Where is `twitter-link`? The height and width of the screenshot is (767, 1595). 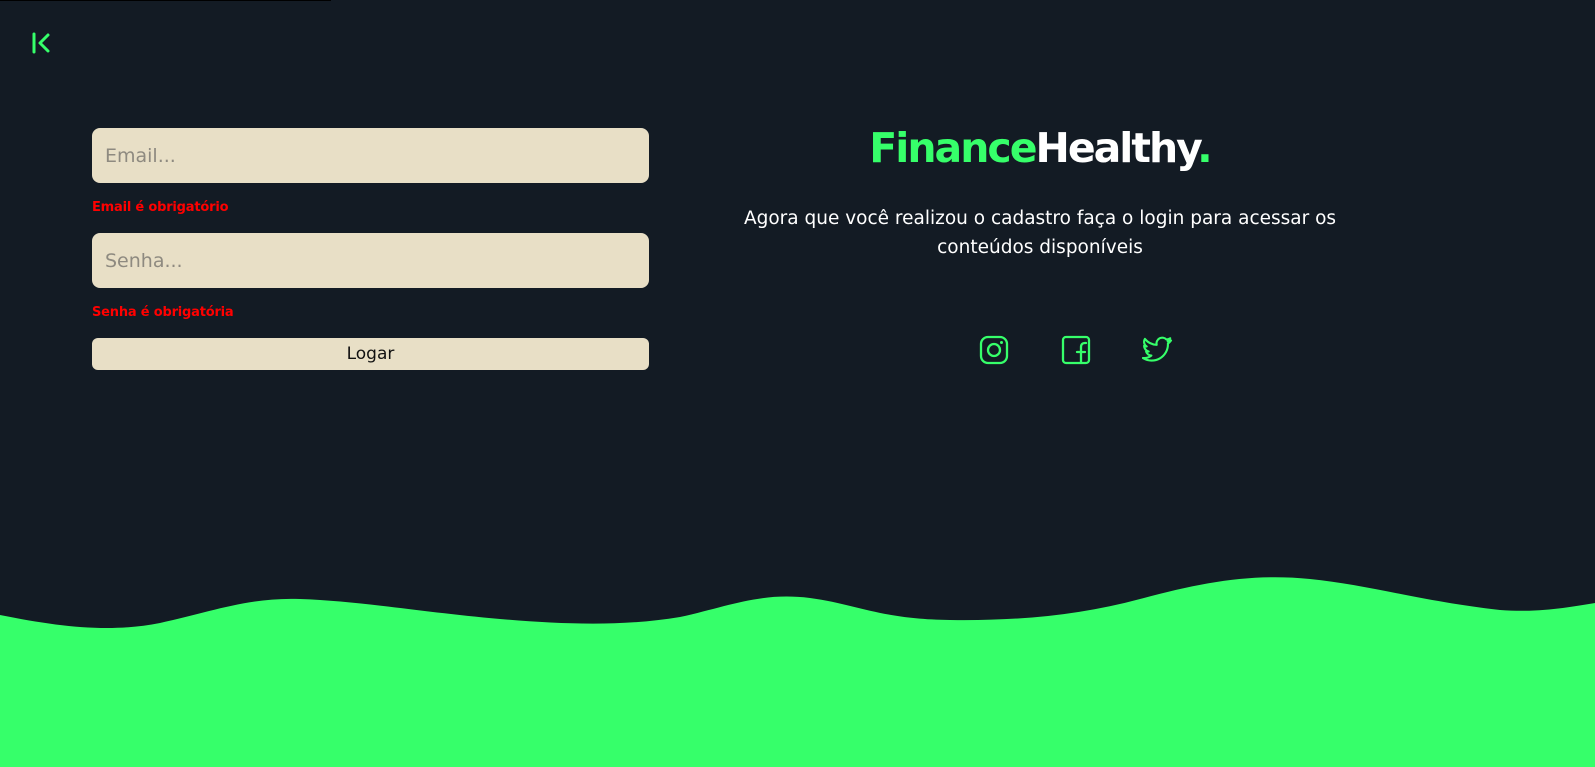
twitter-link is located at coordinates (1158, 350).